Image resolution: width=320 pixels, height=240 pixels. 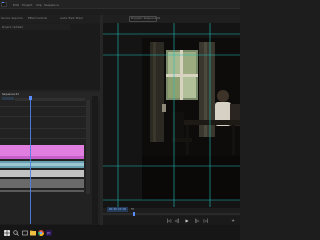 What do you see at coordinates (187, 221) in the screenshot?
I see `play-button: ▶` at bounding box center [187, 221].